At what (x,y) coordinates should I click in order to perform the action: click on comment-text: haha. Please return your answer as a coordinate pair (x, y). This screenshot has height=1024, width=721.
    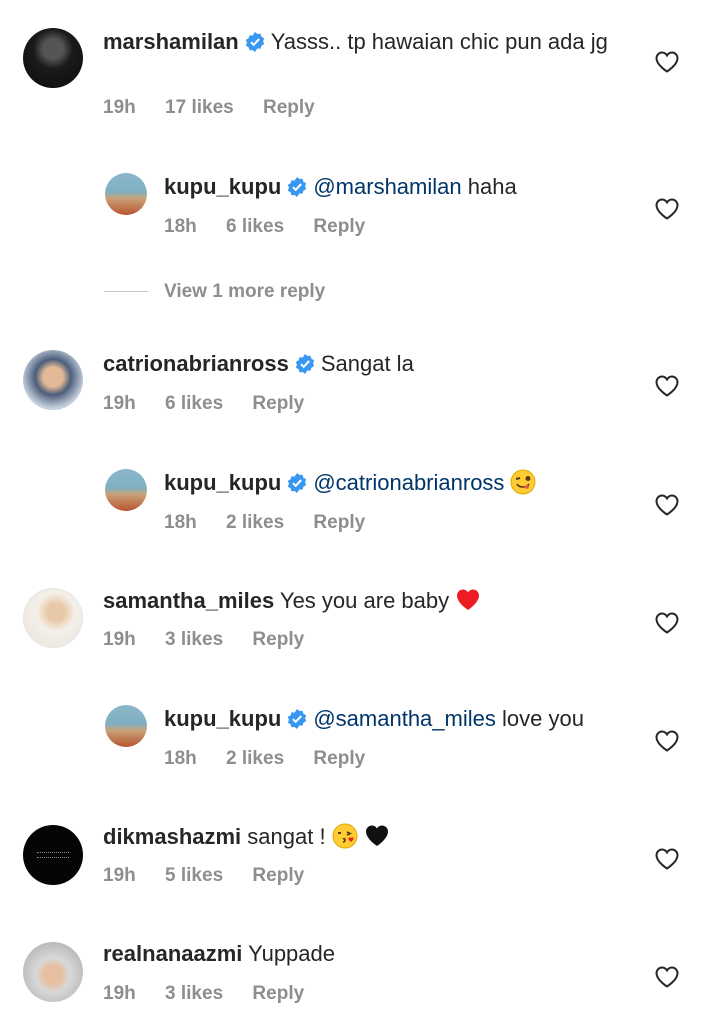
    Looking at the image, I should click on (492, 186).